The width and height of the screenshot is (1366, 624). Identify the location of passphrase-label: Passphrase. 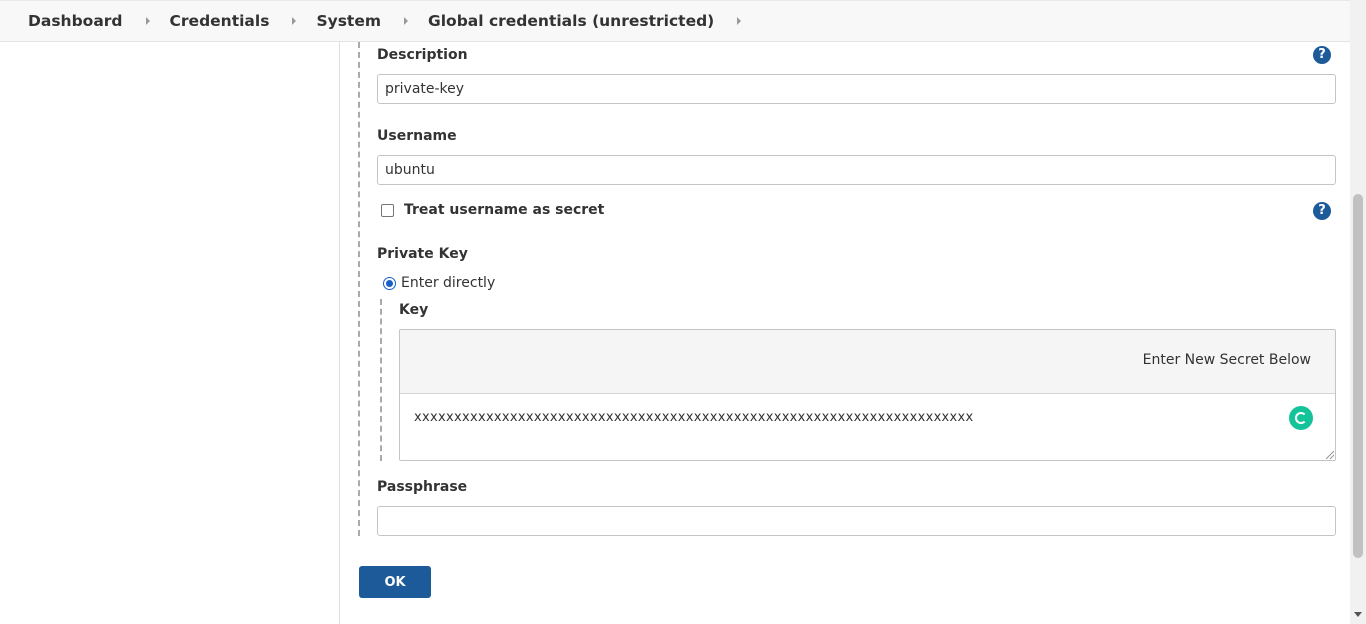
(422, 487).